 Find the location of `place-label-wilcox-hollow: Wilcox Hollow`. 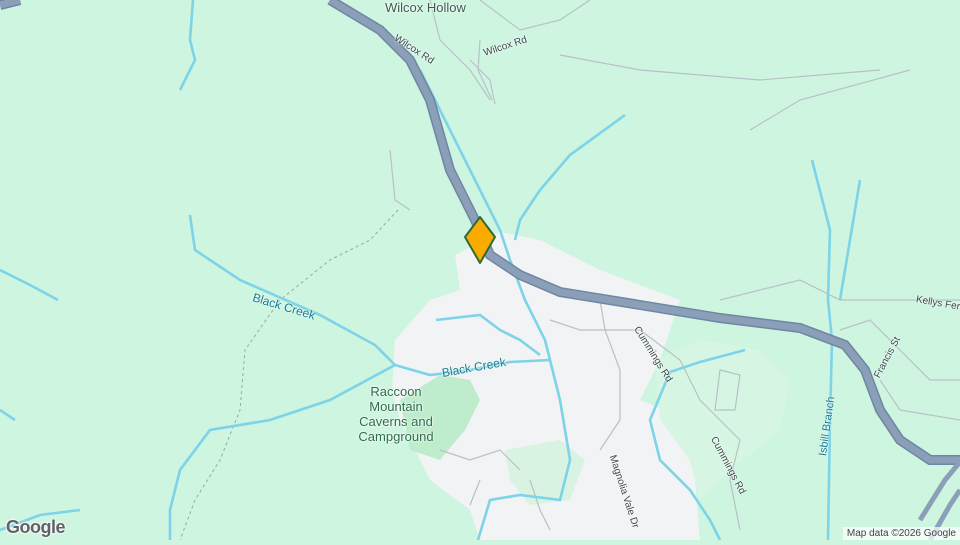

place-label-wilcox-hollow: Wilcox Hollow is located at coordinates (425, 7).